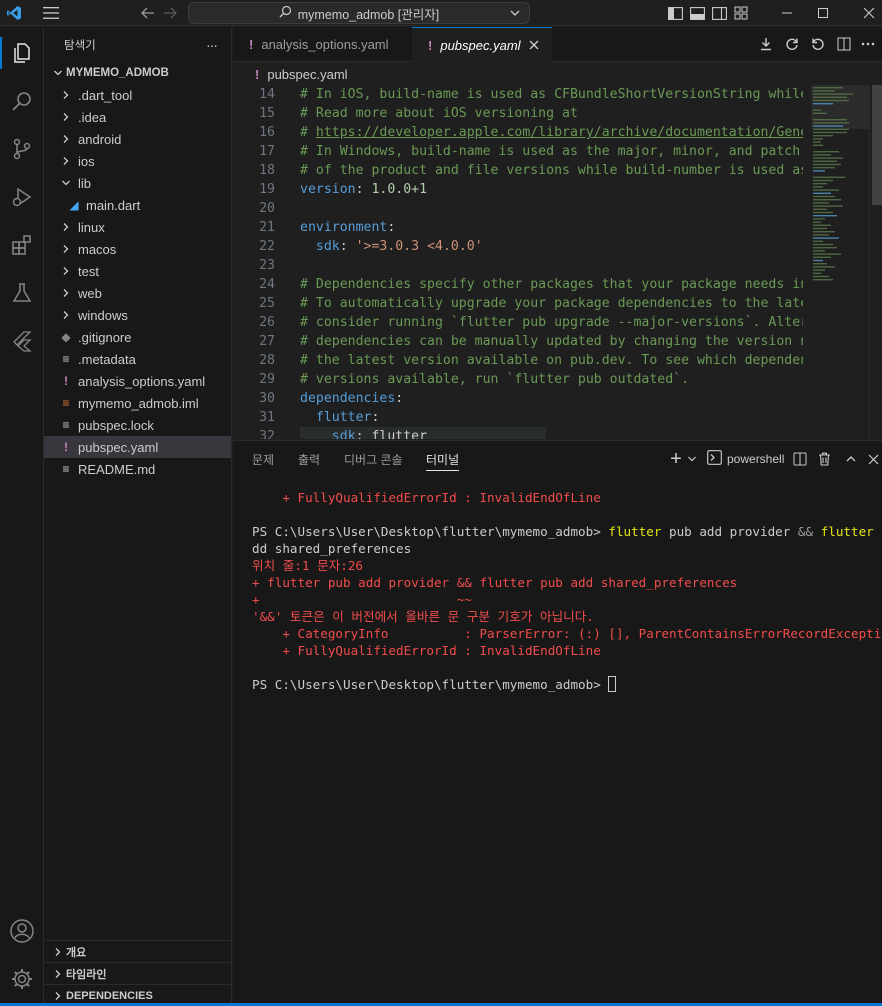 This screenshot has width=882, height=1006. What do you see at coordinates (137, 44) in the screenshot?
I see `explorer-header: 탐색기 ···` at bounding box center [137, 44].